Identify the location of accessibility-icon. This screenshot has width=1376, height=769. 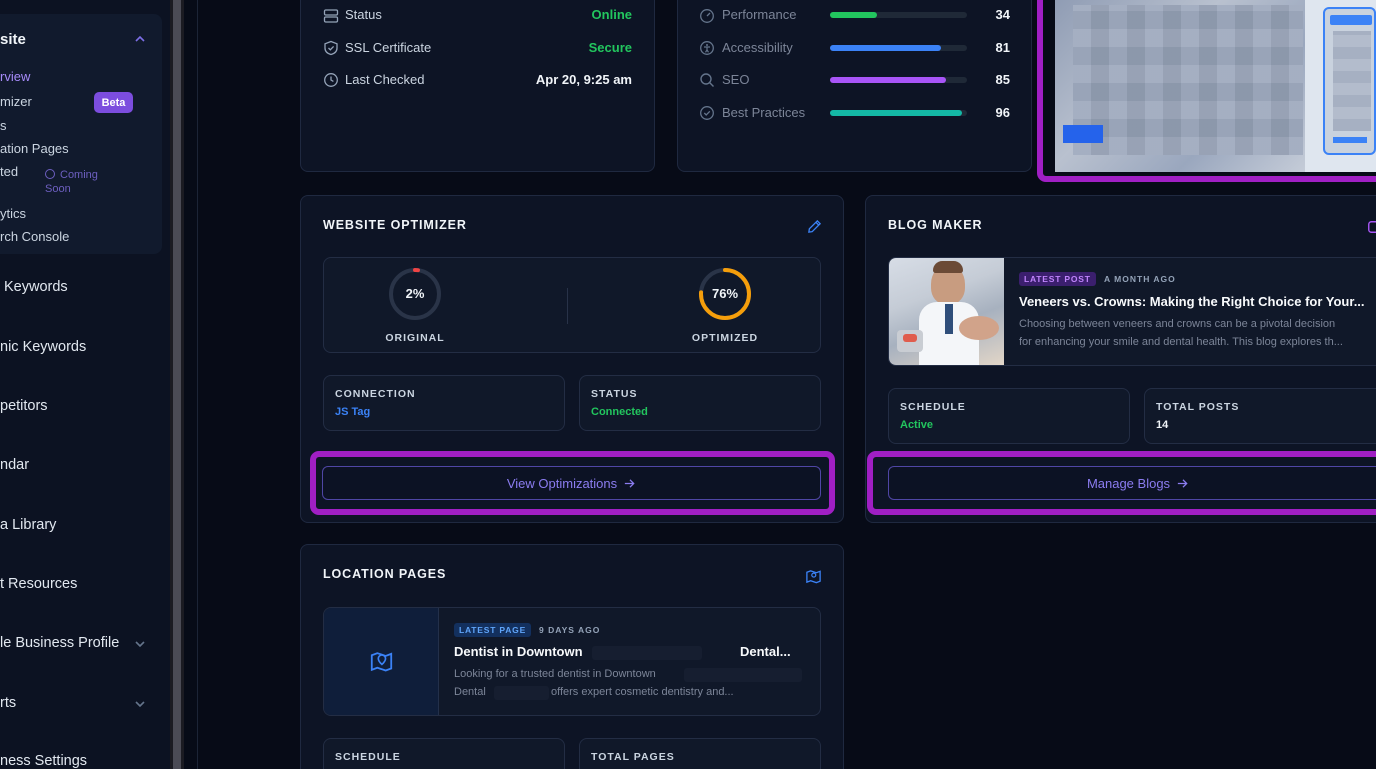
(707, 48).